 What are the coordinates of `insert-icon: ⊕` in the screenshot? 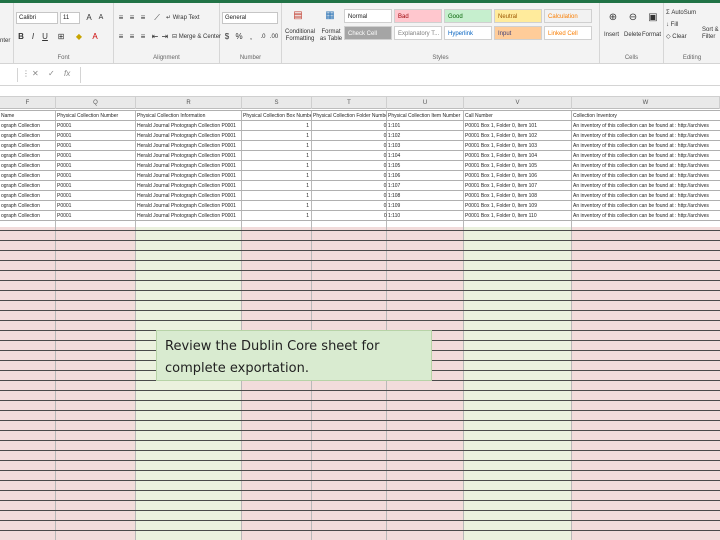 It's located at (613, 18).